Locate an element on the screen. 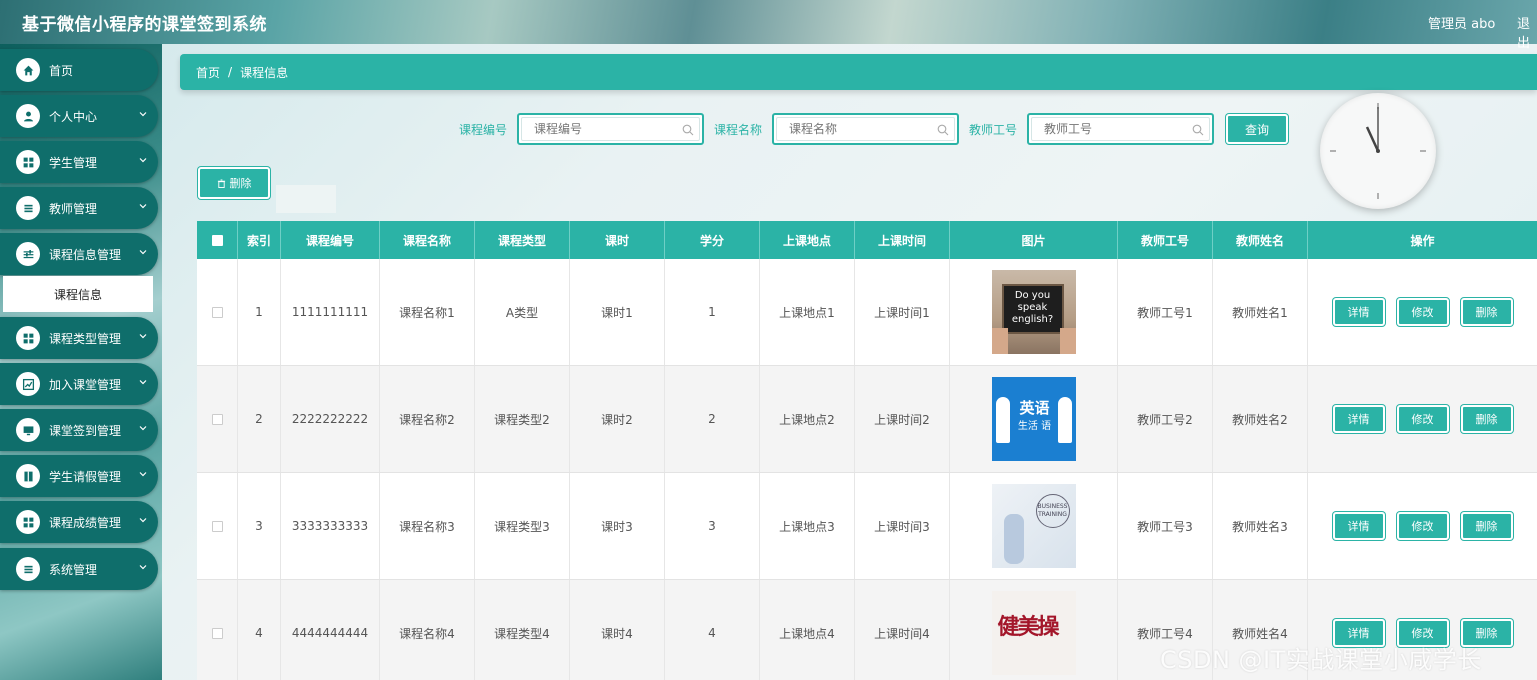  sidebar-item-personal-center: 个人中心 is located at coordinates (79, 116).